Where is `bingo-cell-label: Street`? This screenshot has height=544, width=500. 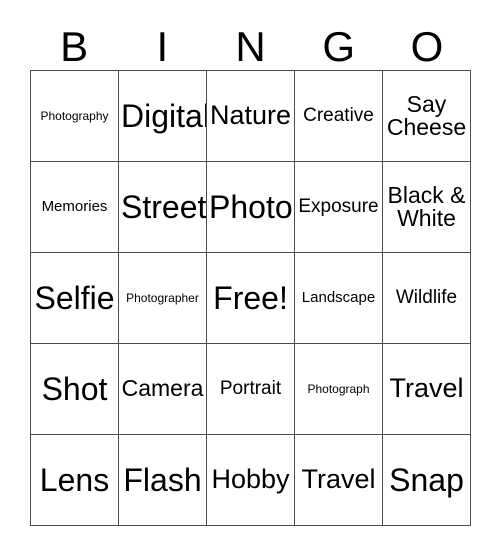
bingo-cell-label: Street is located at coordinates (164, 206).